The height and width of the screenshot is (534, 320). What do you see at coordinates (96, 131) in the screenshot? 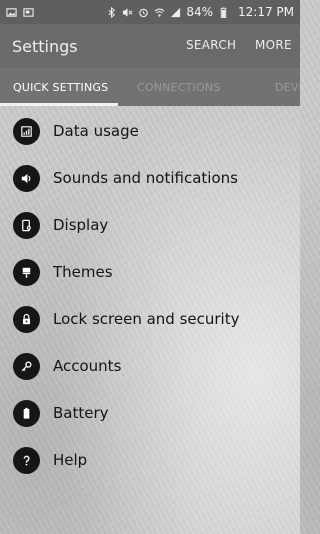
I see `list-item-label: Data usage` at bounding box center [96, 131].